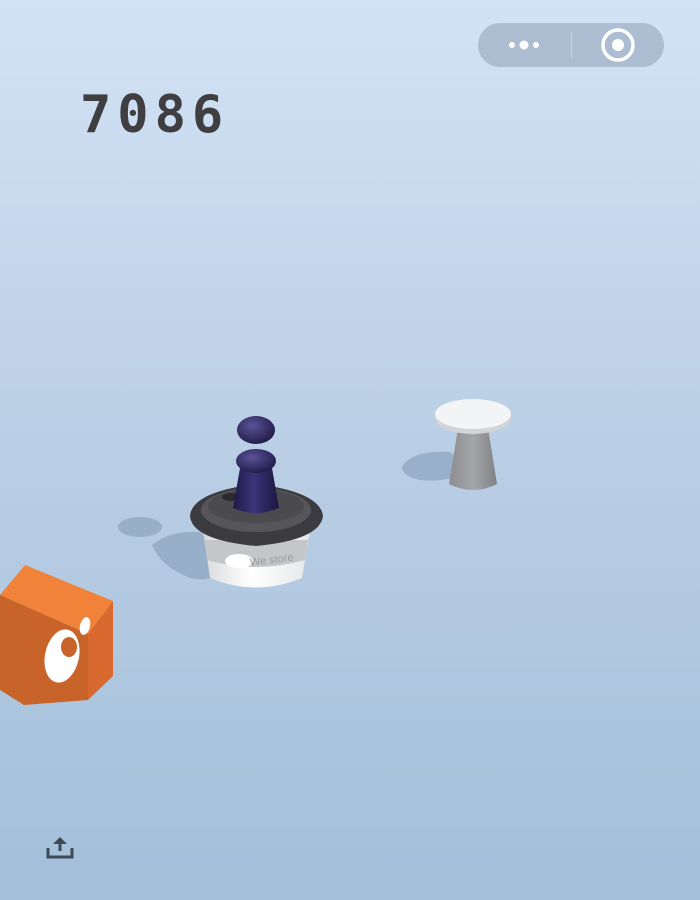 Image resolution: width=700 pixels, height=900 pixels. I want to click on player-head, so click(256, 430).